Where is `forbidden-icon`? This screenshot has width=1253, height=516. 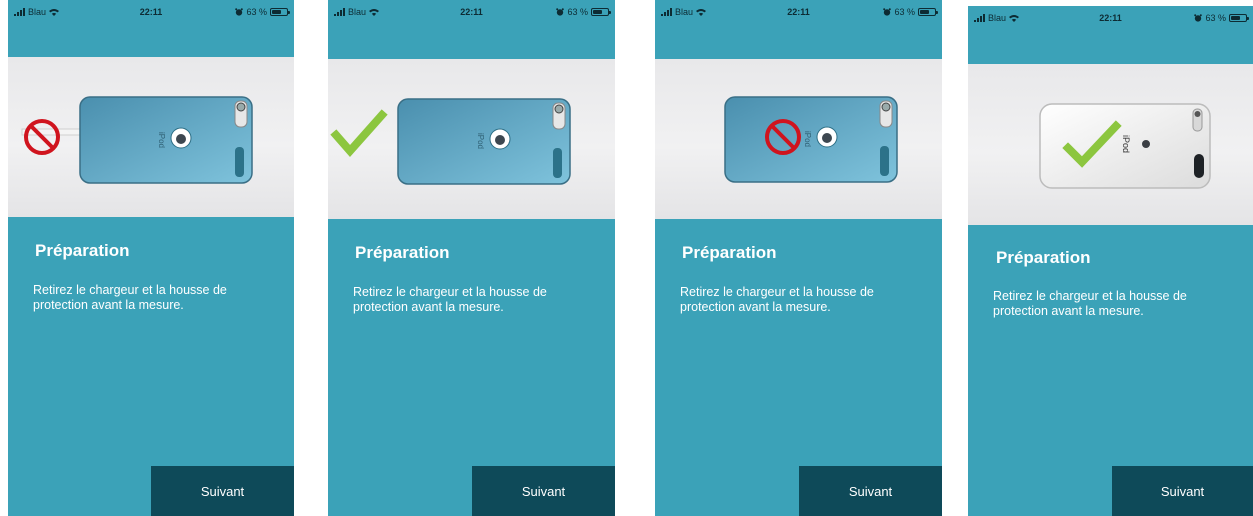 forbidden-icon is located at coordinates (42, 137).